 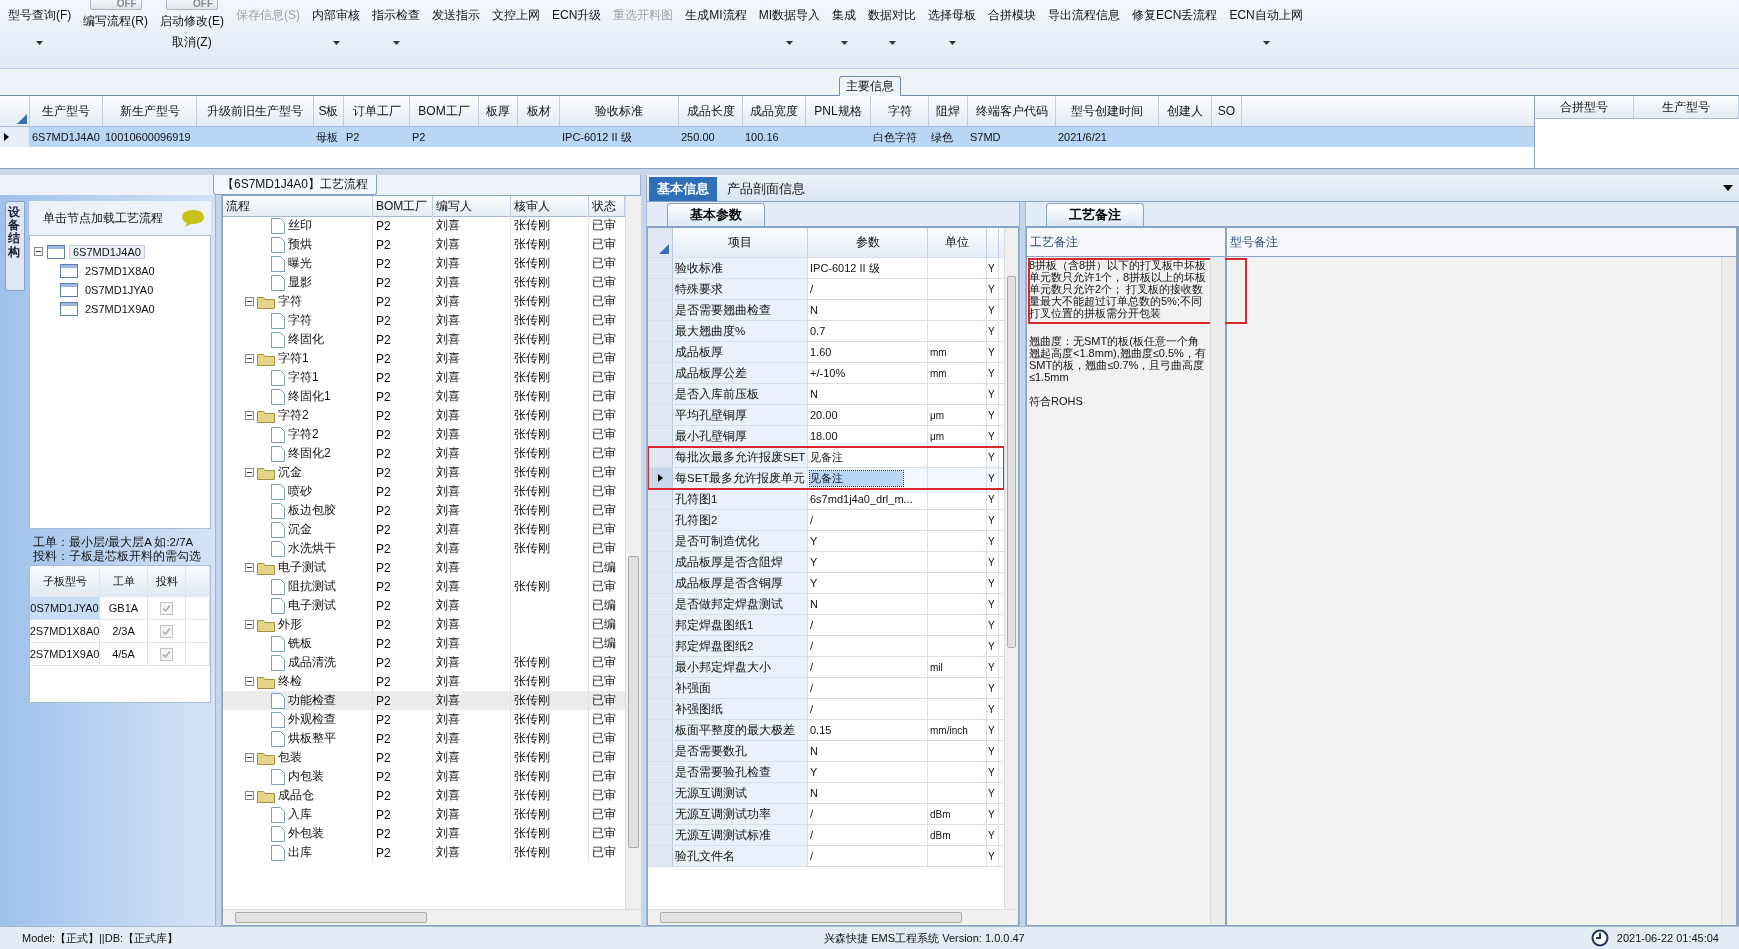 I want to click on column-header: 型号创建时间, so click(x=1107, y=111).